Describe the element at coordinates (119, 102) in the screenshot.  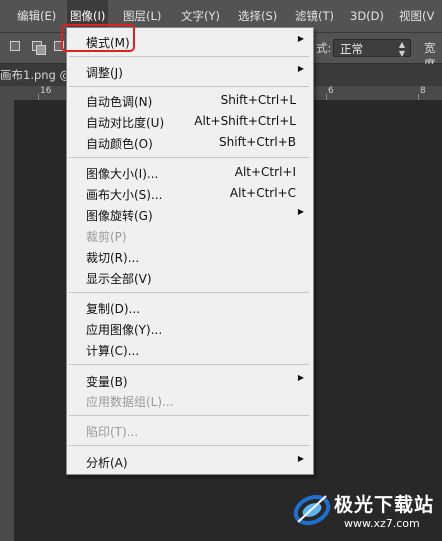
I see `menu-item-label: 自动色调(N)` at that location.